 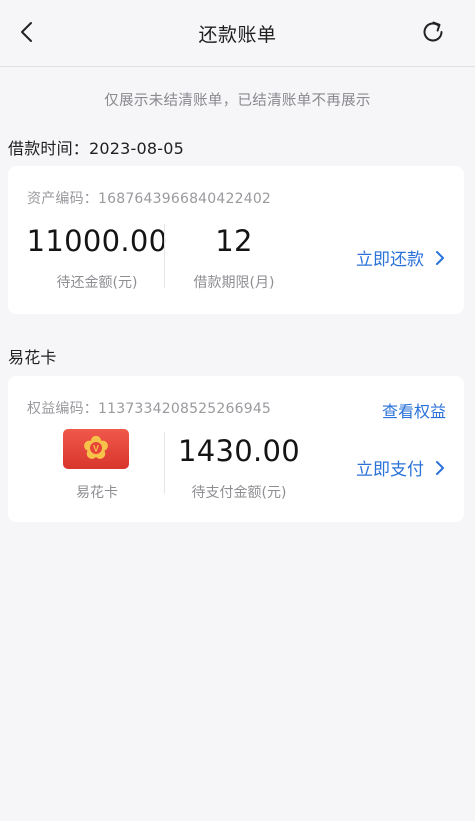 What do you see at coordinates (234, 283) in the screenshot?
I see `loan-term-label: 借款期限(月)` at bounding box center [234, 283].